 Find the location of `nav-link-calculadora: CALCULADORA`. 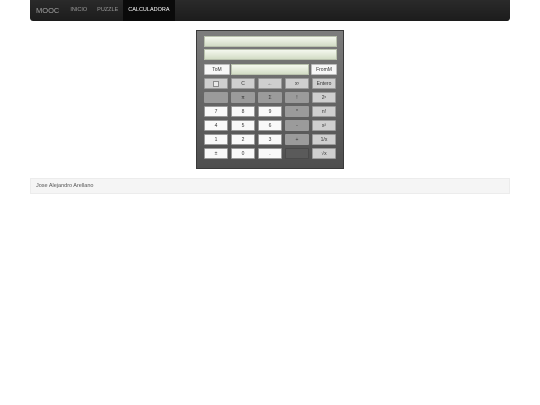

nav-link-calculadora: CALCULADORA is located at coordinates (149, 10).